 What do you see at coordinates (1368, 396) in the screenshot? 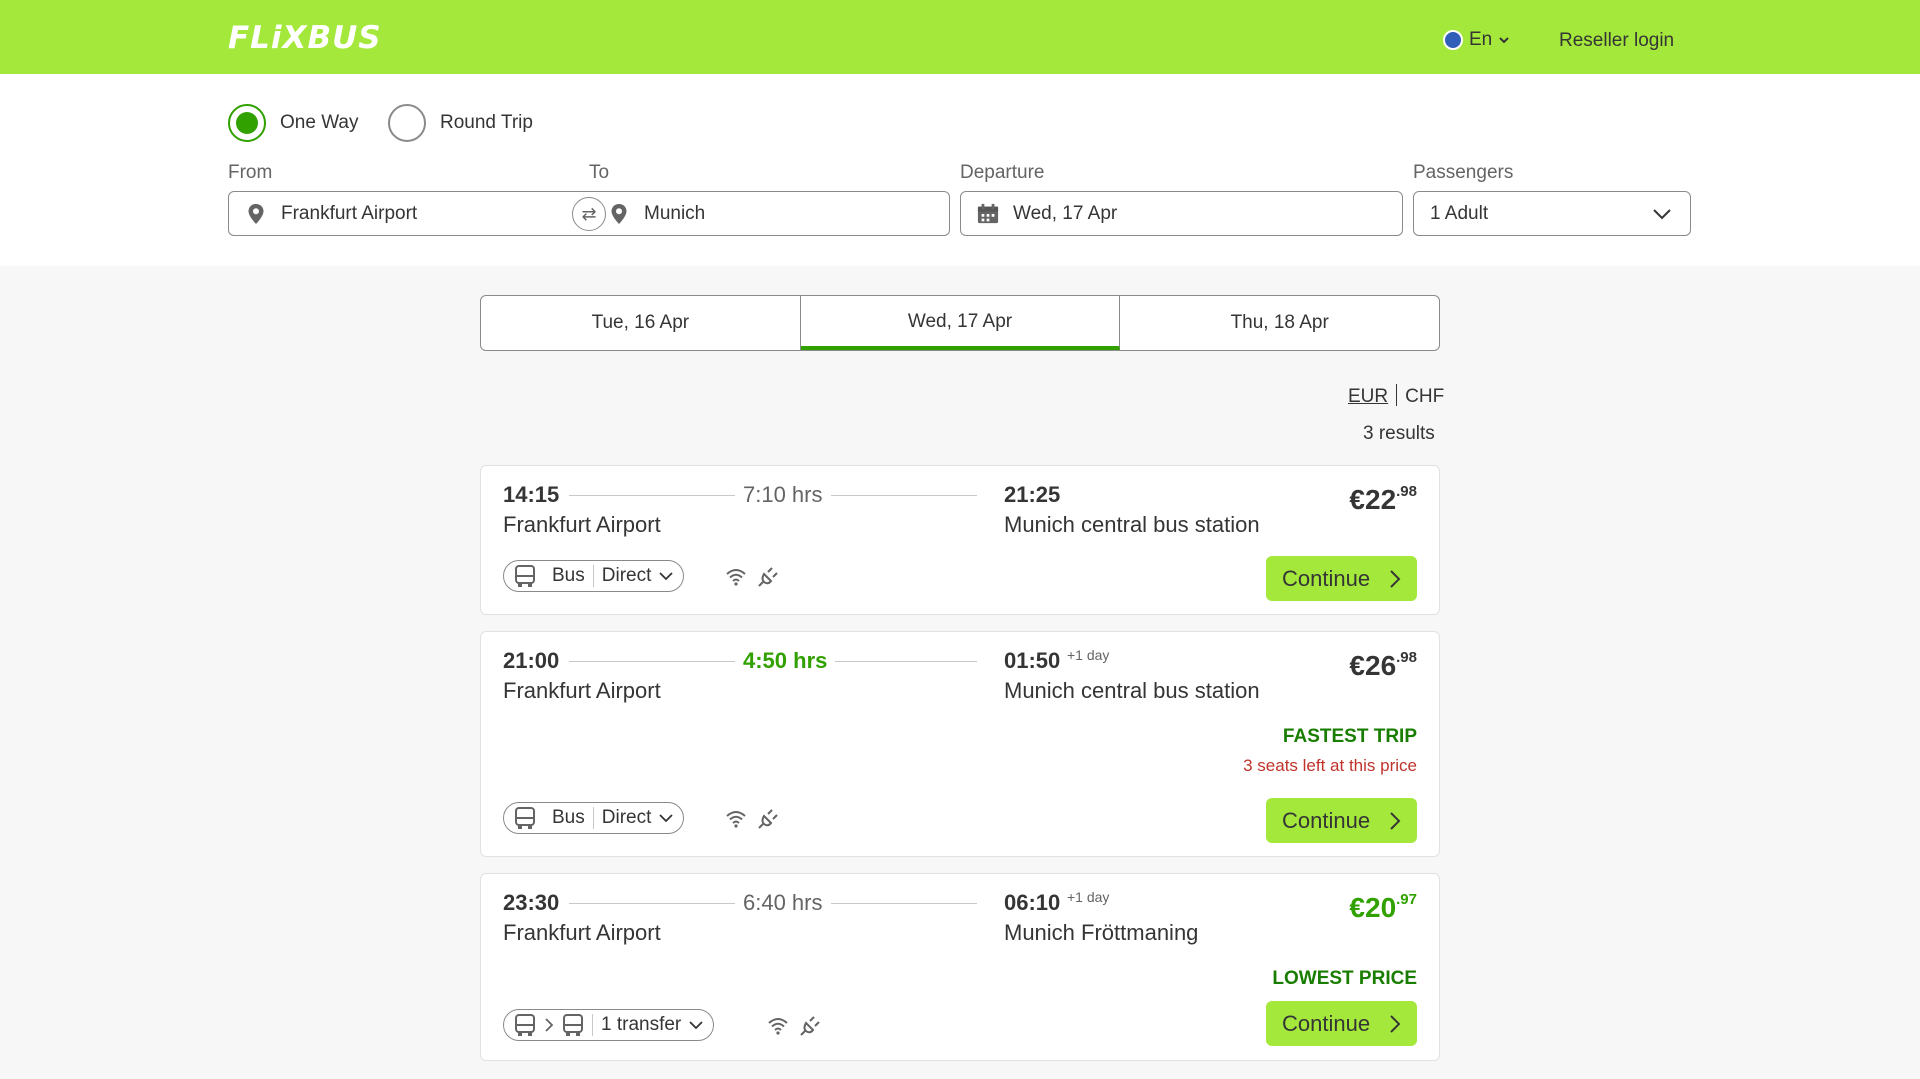
I see `currency-eur: EUR` at bounding box center [1368, 396].